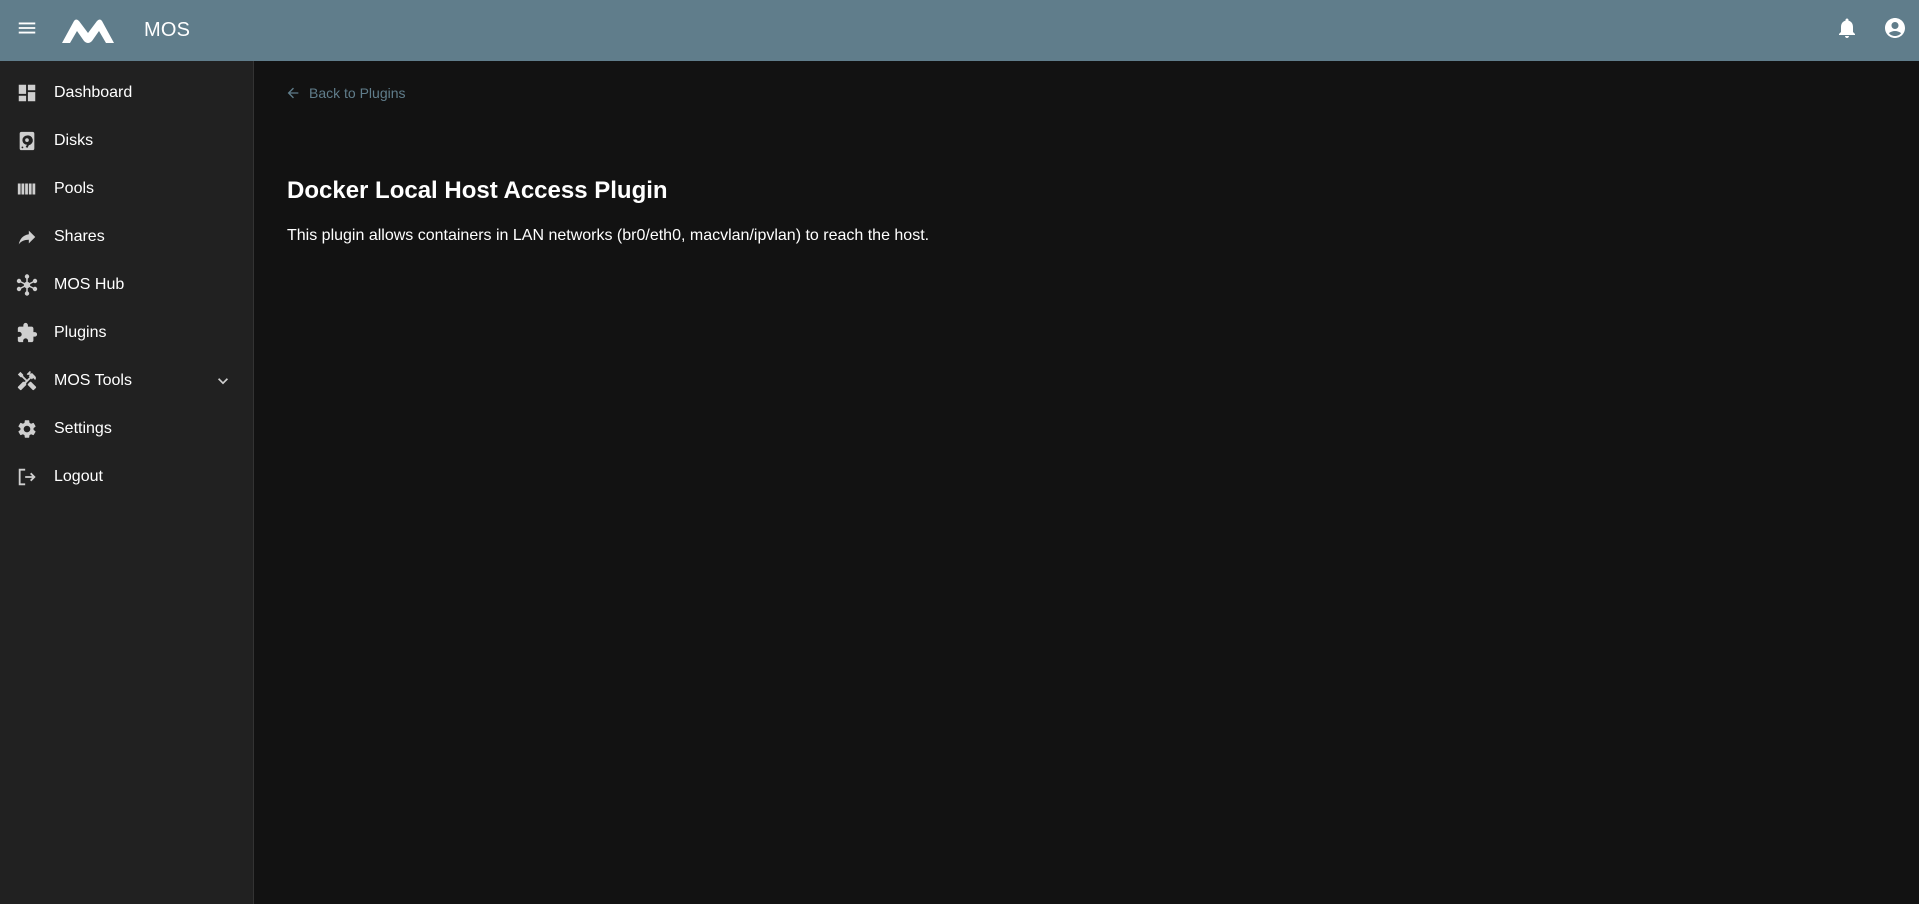  I want to click on sidebar-item-label: MOS Hub, so click(89, 284).